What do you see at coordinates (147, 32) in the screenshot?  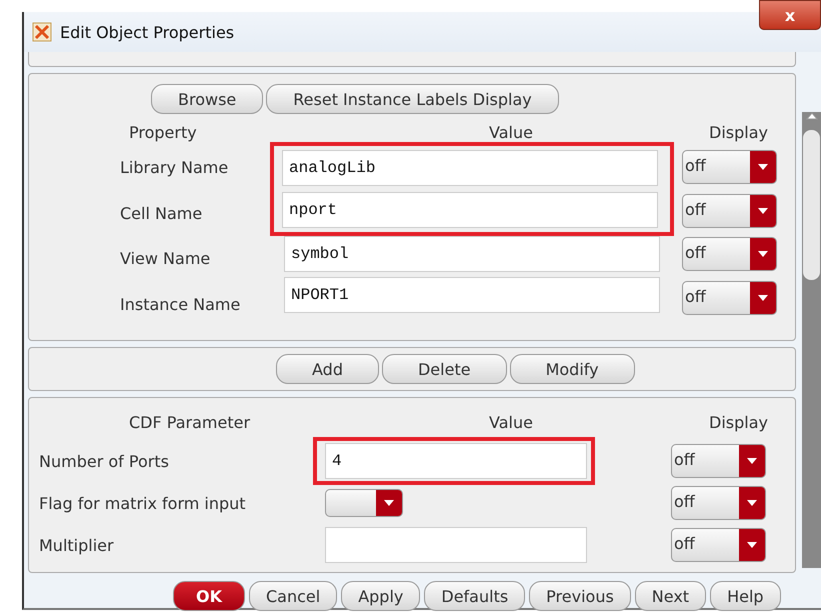 I see `window-title: Edit Object Properties` at bounding box center [147, 32].